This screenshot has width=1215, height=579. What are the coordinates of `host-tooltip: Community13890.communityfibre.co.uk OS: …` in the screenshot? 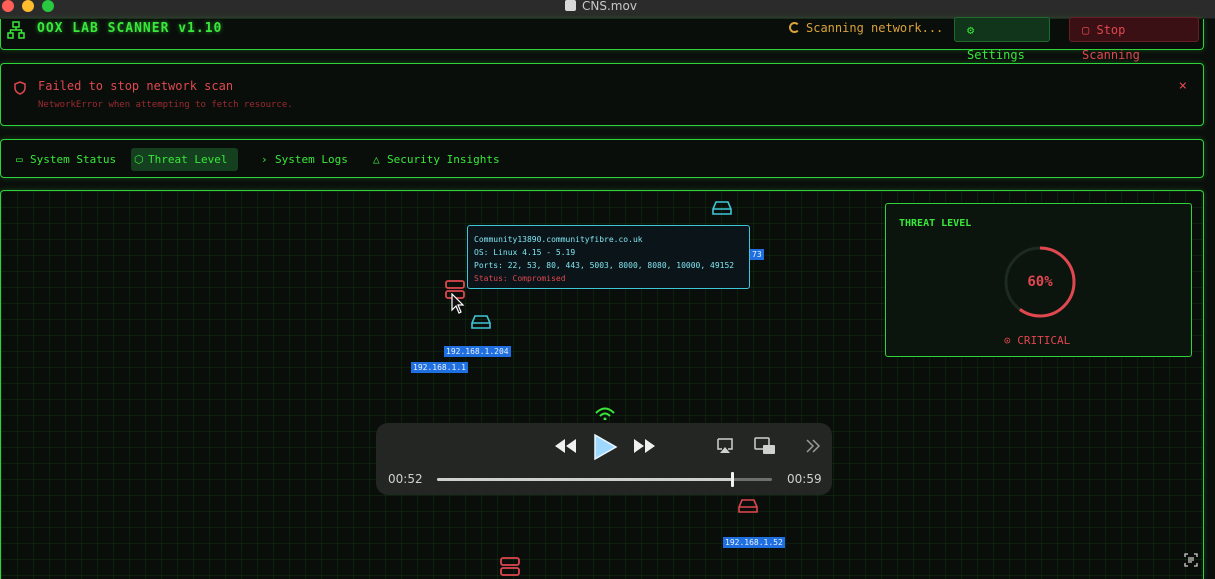 It's located at (608, 257).